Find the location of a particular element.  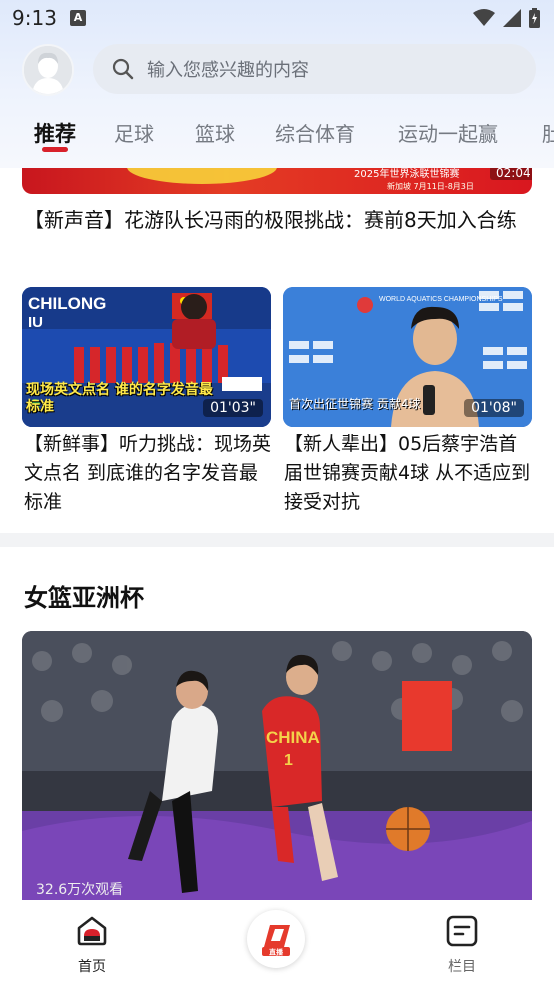

video-card-title: 【新人辈出】05后蔡宇浩首届世锦赛贡献4球 从不适应到接受对抗 is located at coordinates (409, 473).